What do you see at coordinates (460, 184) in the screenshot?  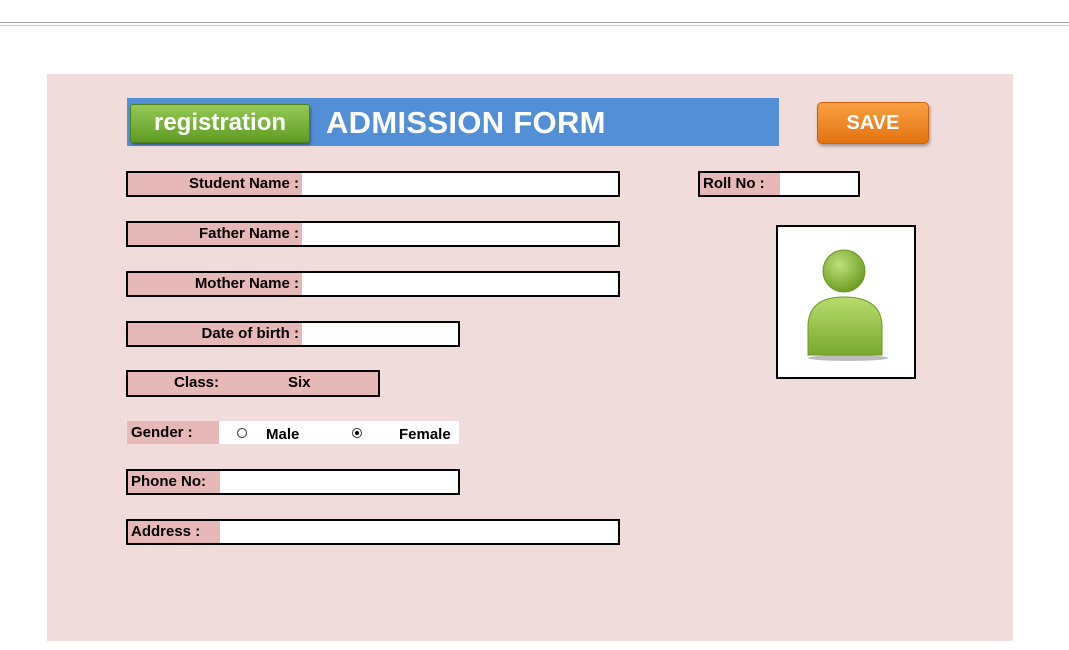 I see `student-name-input` at bounding box center [460, 184].